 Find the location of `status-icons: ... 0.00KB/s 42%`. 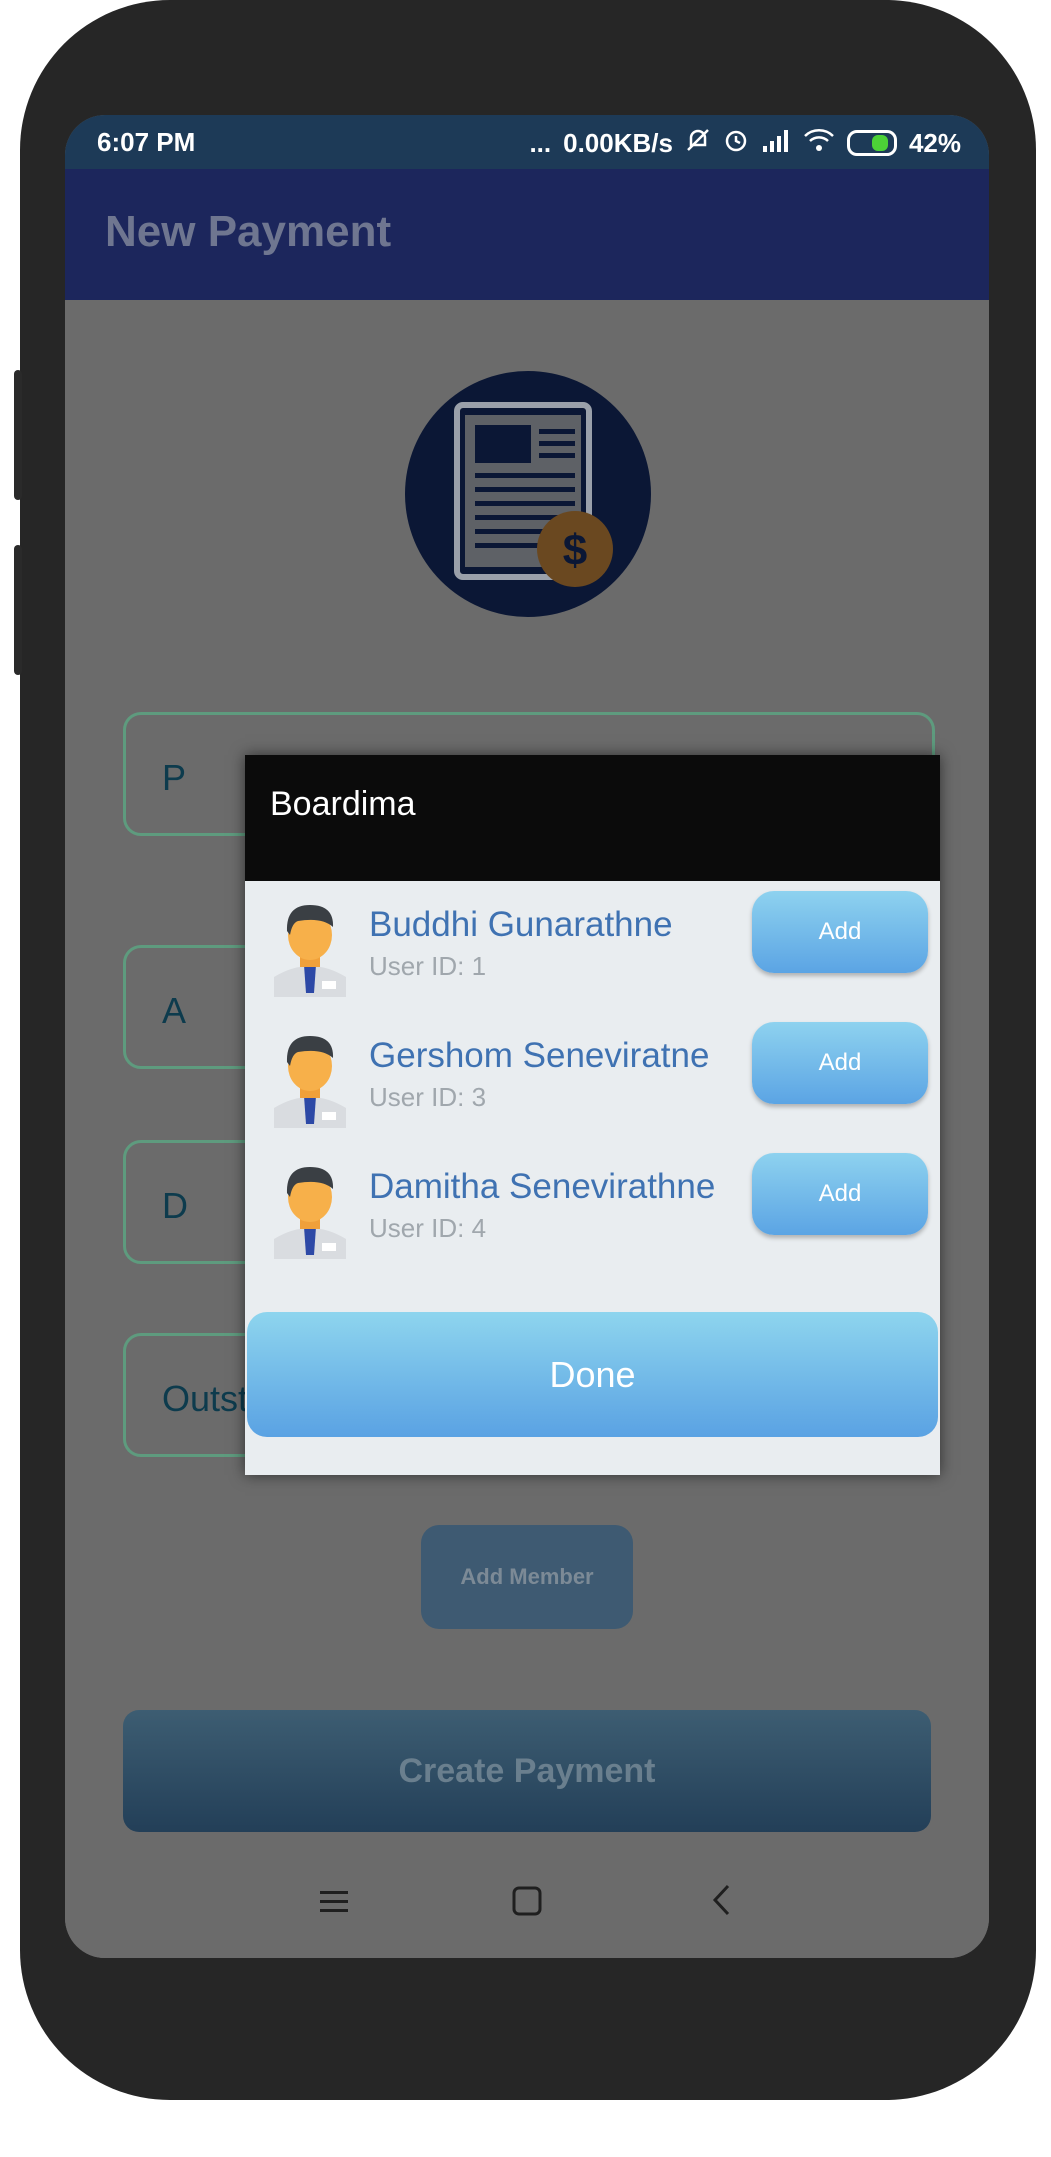

status-icons: ... 0.00KB/s 42% is located at coordinates (745, 143).